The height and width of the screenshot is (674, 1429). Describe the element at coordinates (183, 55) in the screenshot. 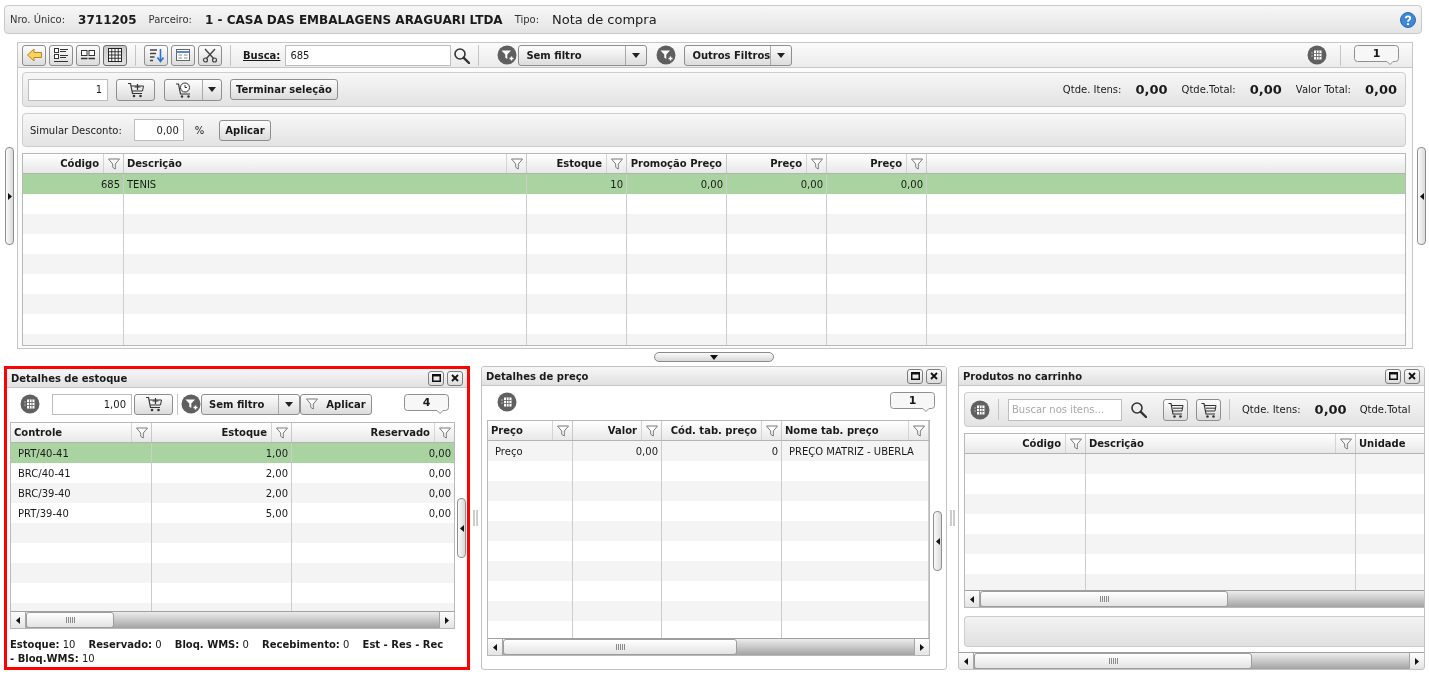

I see `form-button` at that location.